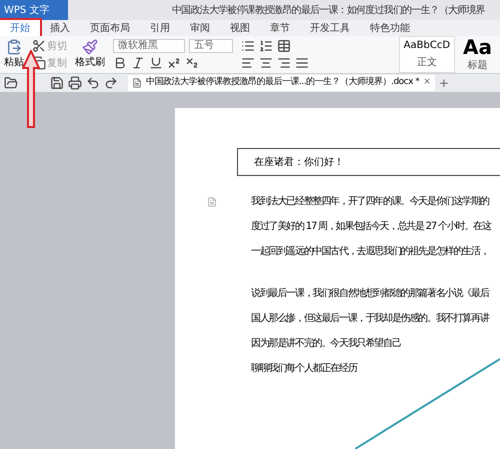 This screenshot has width=500, height=449. Describe the element at coordinates (427, 83) in the screenshot. I see `close-tab-button: ×` at that location.